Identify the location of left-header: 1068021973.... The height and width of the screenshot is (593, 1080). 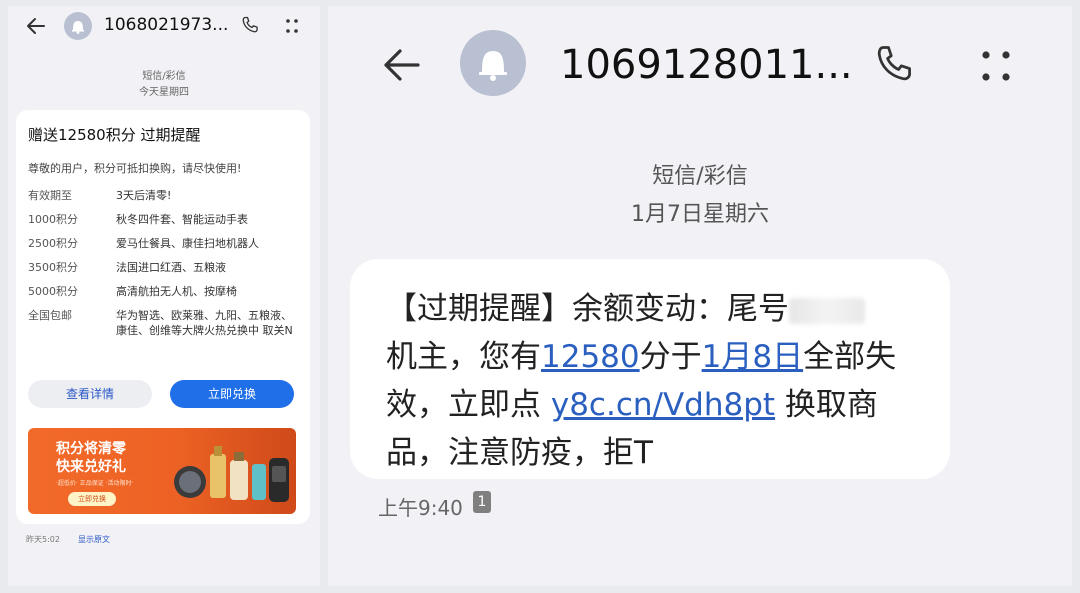
(164, 28).